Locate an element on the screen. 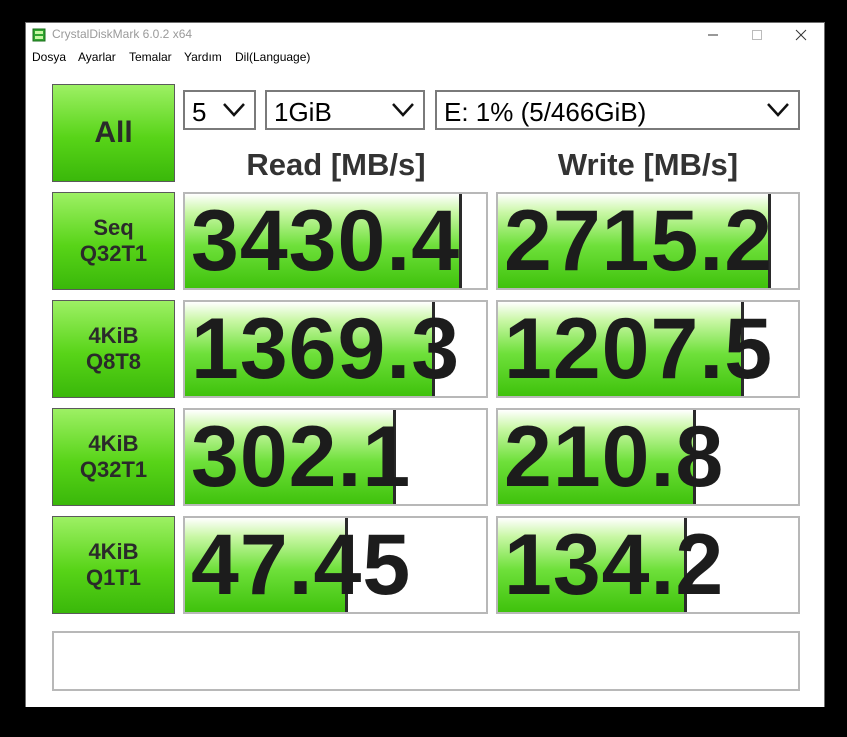  write-value: 2715.2 is located at coordinates (639, 241).